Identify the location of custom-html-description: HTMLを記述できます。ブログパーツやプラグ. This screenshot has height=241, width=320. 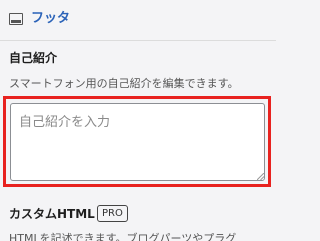
(123, 236).